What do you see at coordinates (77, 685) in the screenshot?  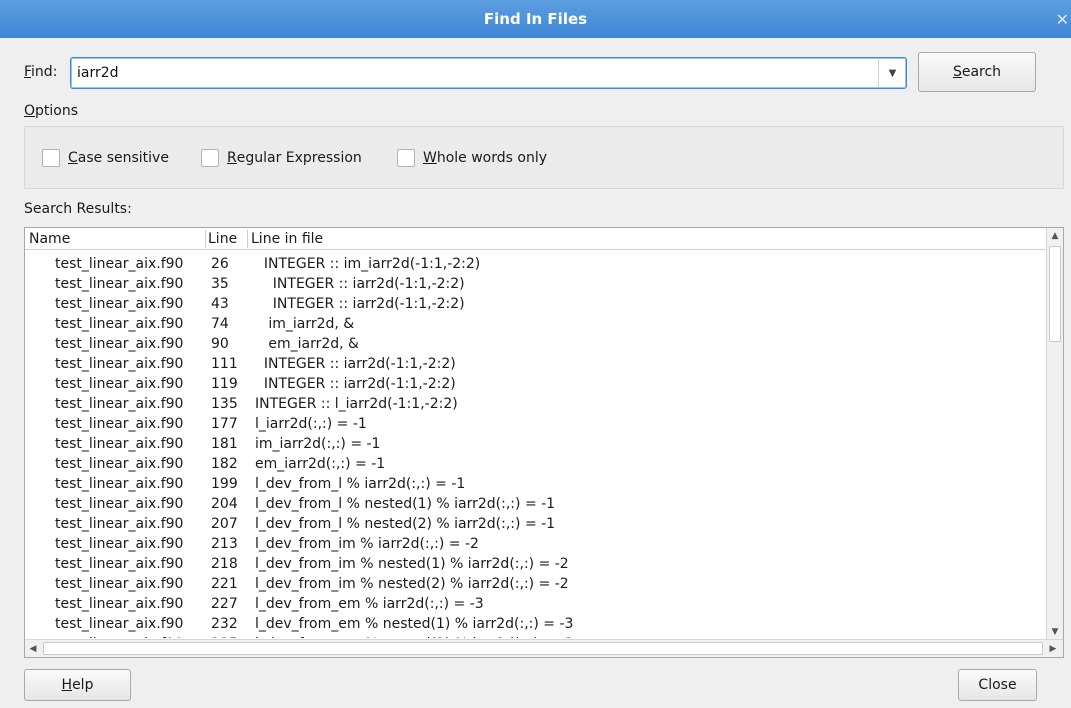 I see `help-button: Help` at bounding box center [77, 685].